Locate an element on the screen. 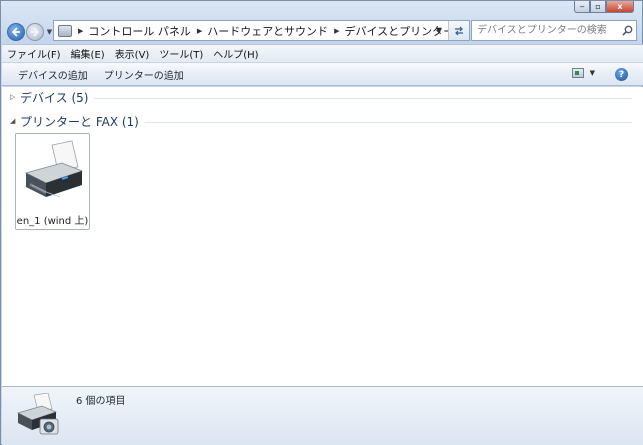 The width and height of the screenshot is (643, 445). expand-arrow-icon: ▷ is located at coordinates (15, 97).